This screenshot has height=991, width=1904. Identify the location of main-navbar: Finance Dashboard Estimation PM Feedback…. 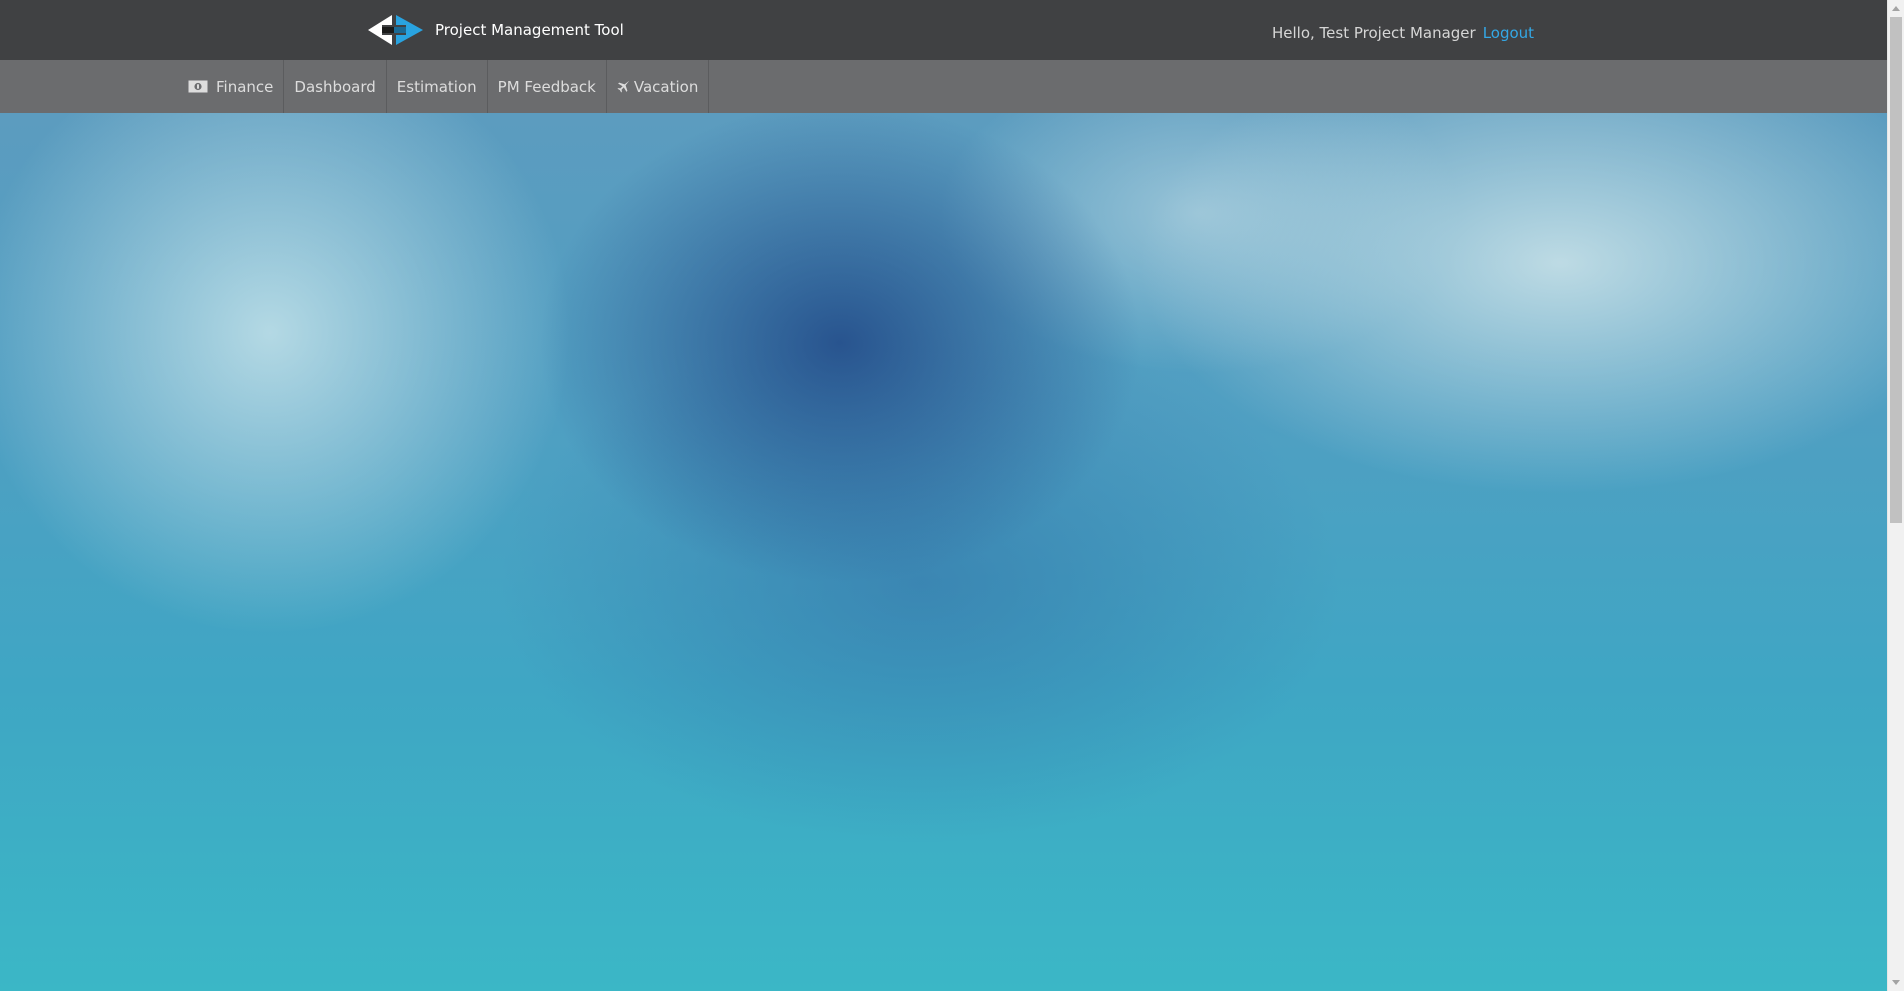
(943, 86).